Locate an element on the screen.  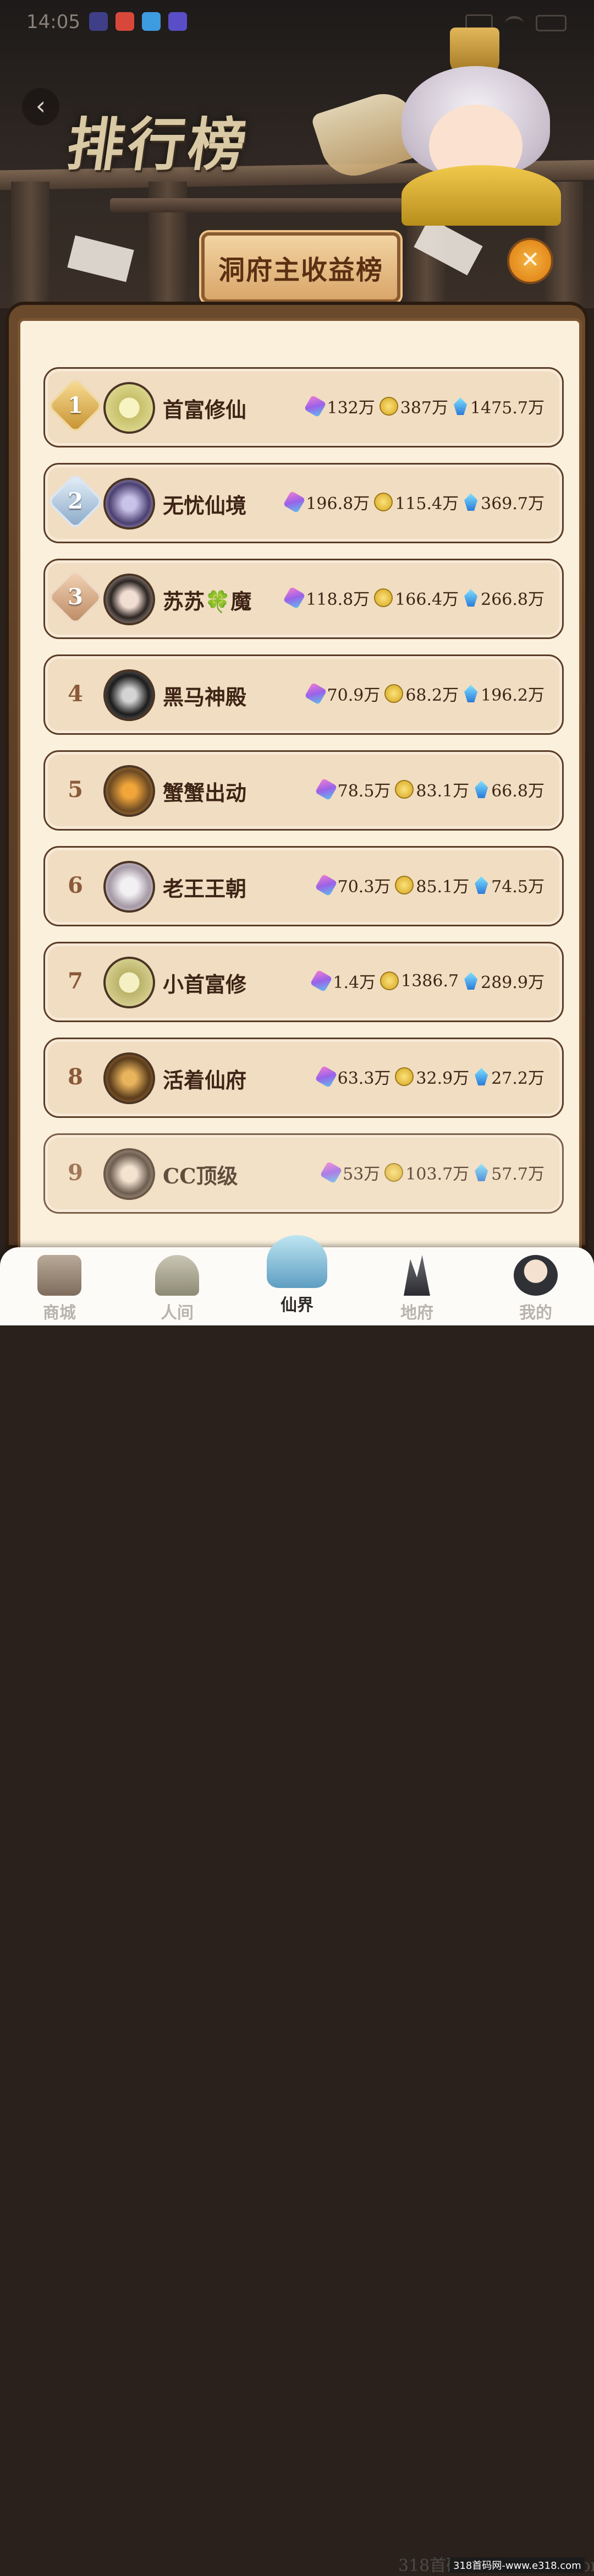
username-text: 活着仙府 is located at coordinates (205, 1081).